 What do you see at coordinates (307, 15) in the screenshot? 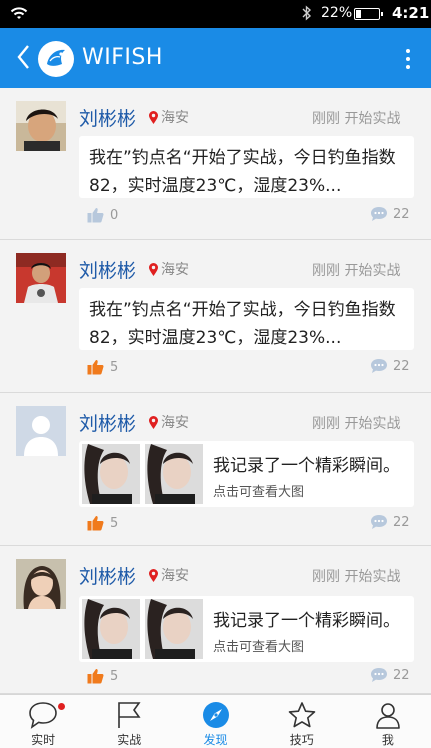
I see `bluetooth-icon` at bounding box center [307, 15].